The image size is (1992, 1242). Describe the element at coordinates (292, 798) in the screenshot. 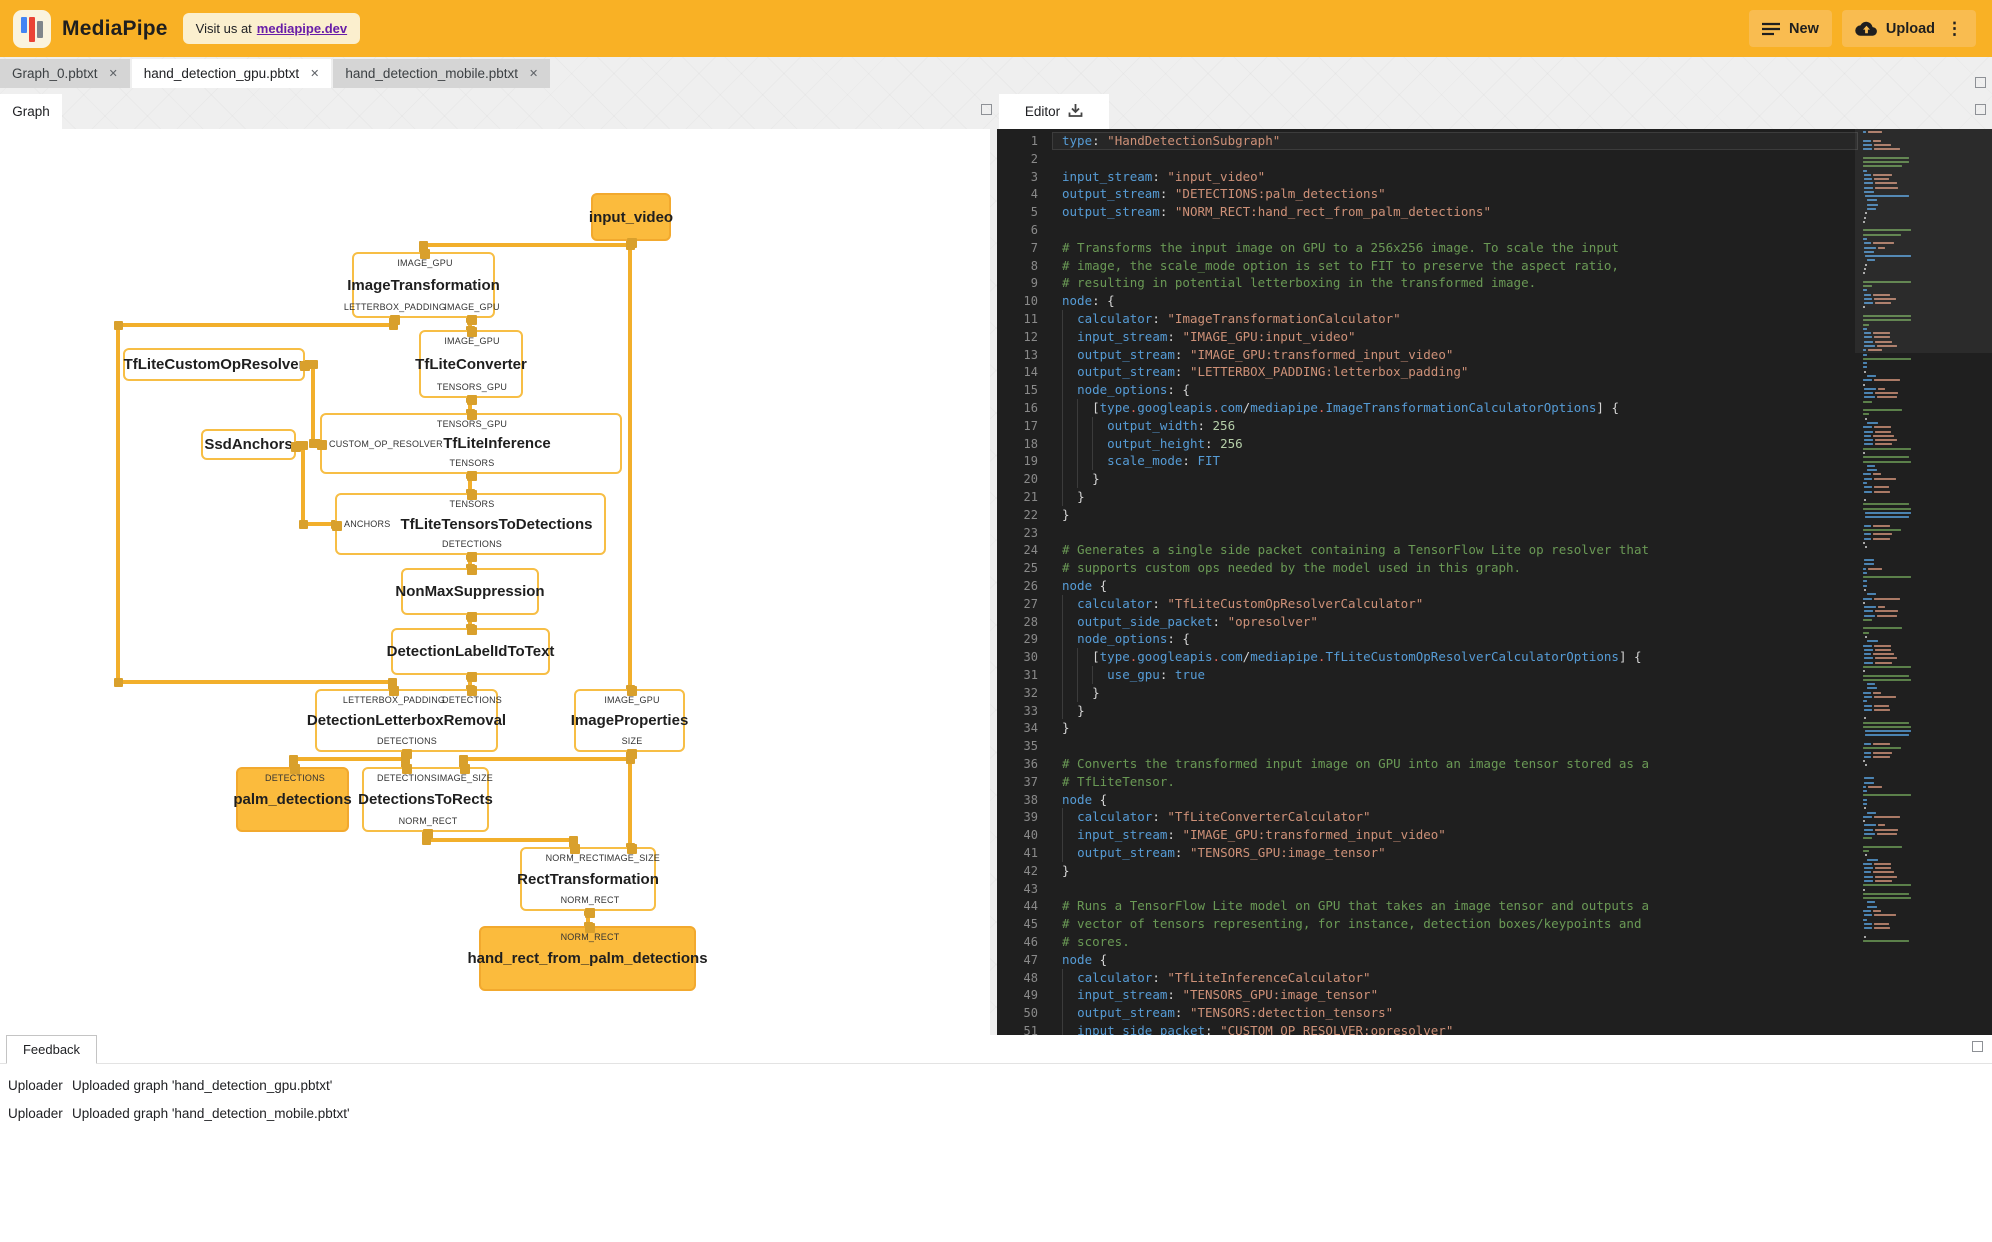

I see `graph-node-palm_detections: palm_detections DETECTIONS` at that location.